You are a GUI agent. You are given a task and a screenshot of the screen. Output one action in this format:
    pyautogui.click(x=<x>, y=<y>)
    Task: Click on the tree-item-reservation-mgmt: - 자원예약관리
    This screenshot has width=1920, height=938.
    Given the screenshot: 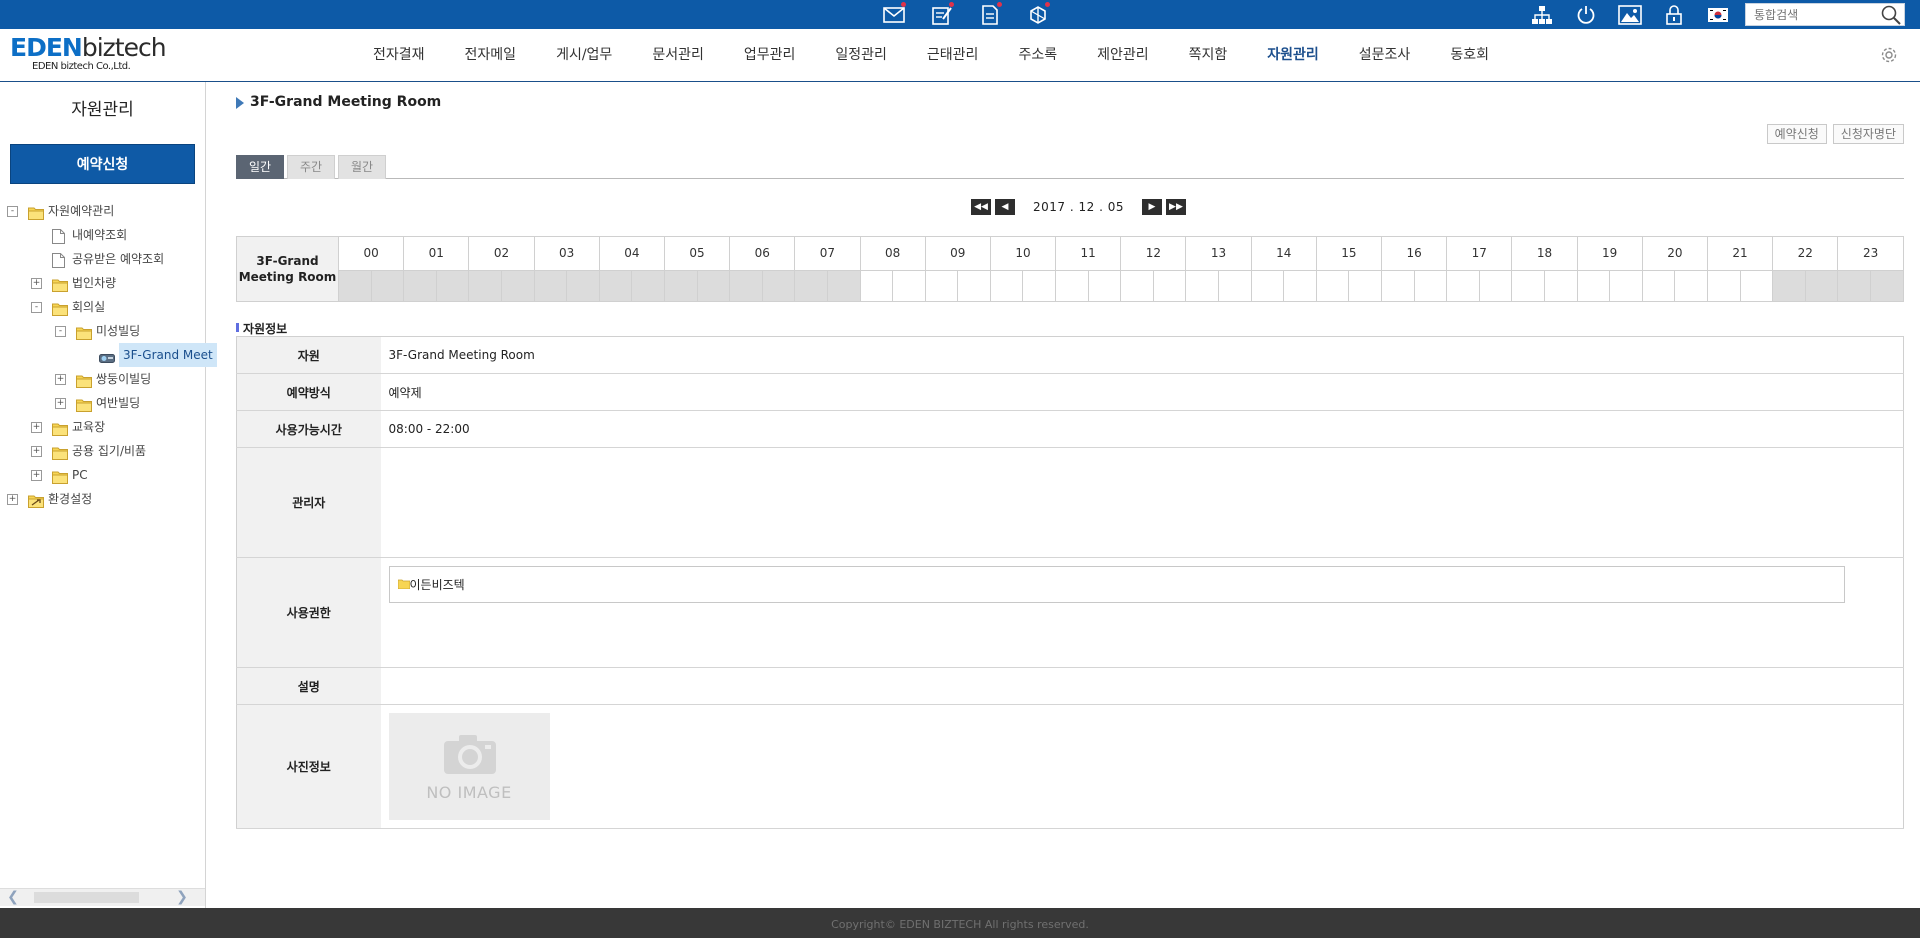 What is the action you would take?
    pyautogui.click(x=102, y=211)
    